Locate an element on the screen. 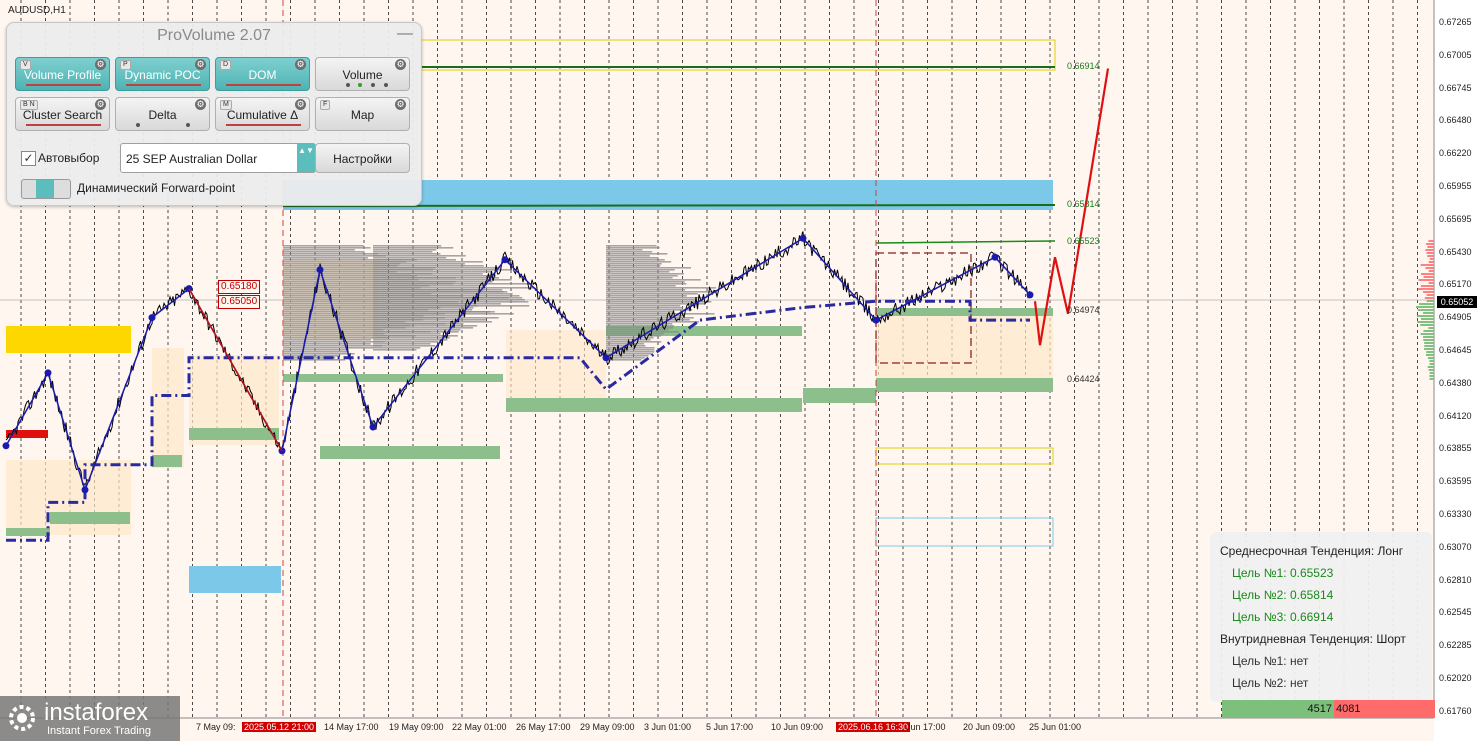 The height and width of the screenshot is (741, 1484). instrument-select: 25 SEP Australian Dollar ▲▼ is located at coordinates (218, 158).